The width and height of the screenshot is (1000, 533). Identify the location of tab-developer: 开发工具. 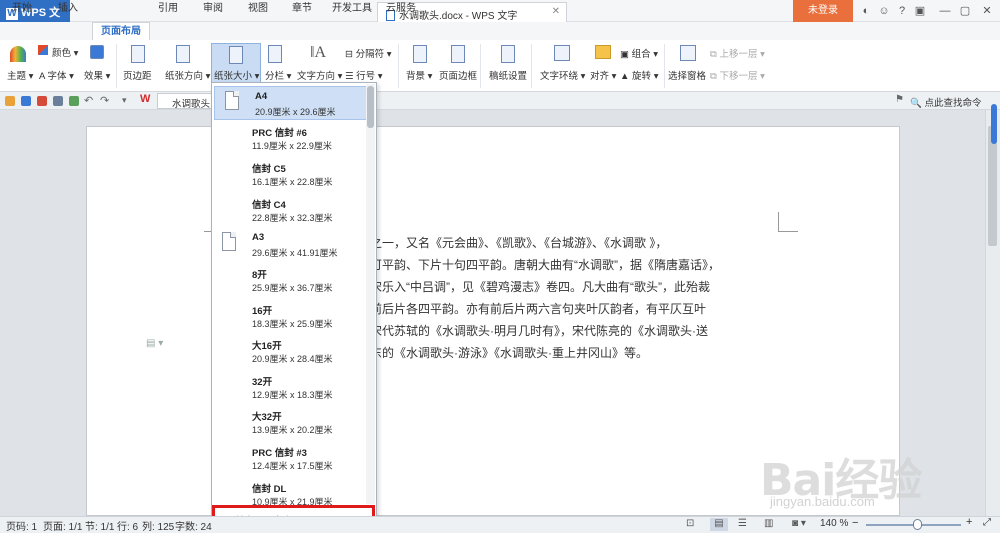
(352, 9).